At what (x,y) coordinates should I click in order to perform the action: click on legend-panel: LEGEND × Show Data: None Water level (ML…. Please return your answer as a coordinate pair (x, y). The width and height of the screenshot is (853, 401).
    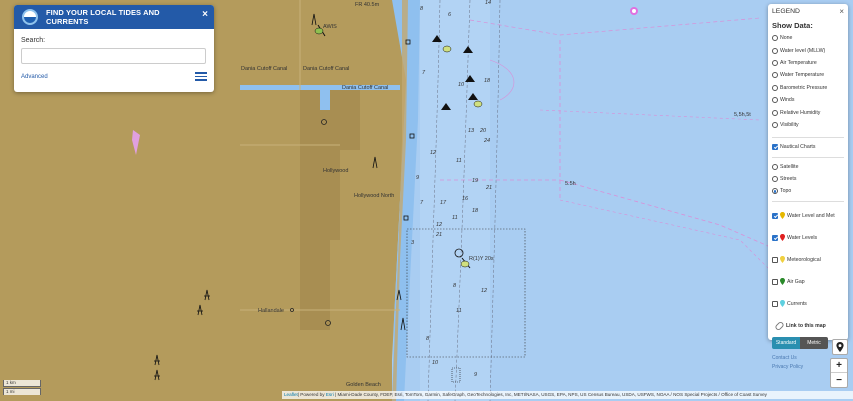
    Looking at the image, I should click on (808, 187).